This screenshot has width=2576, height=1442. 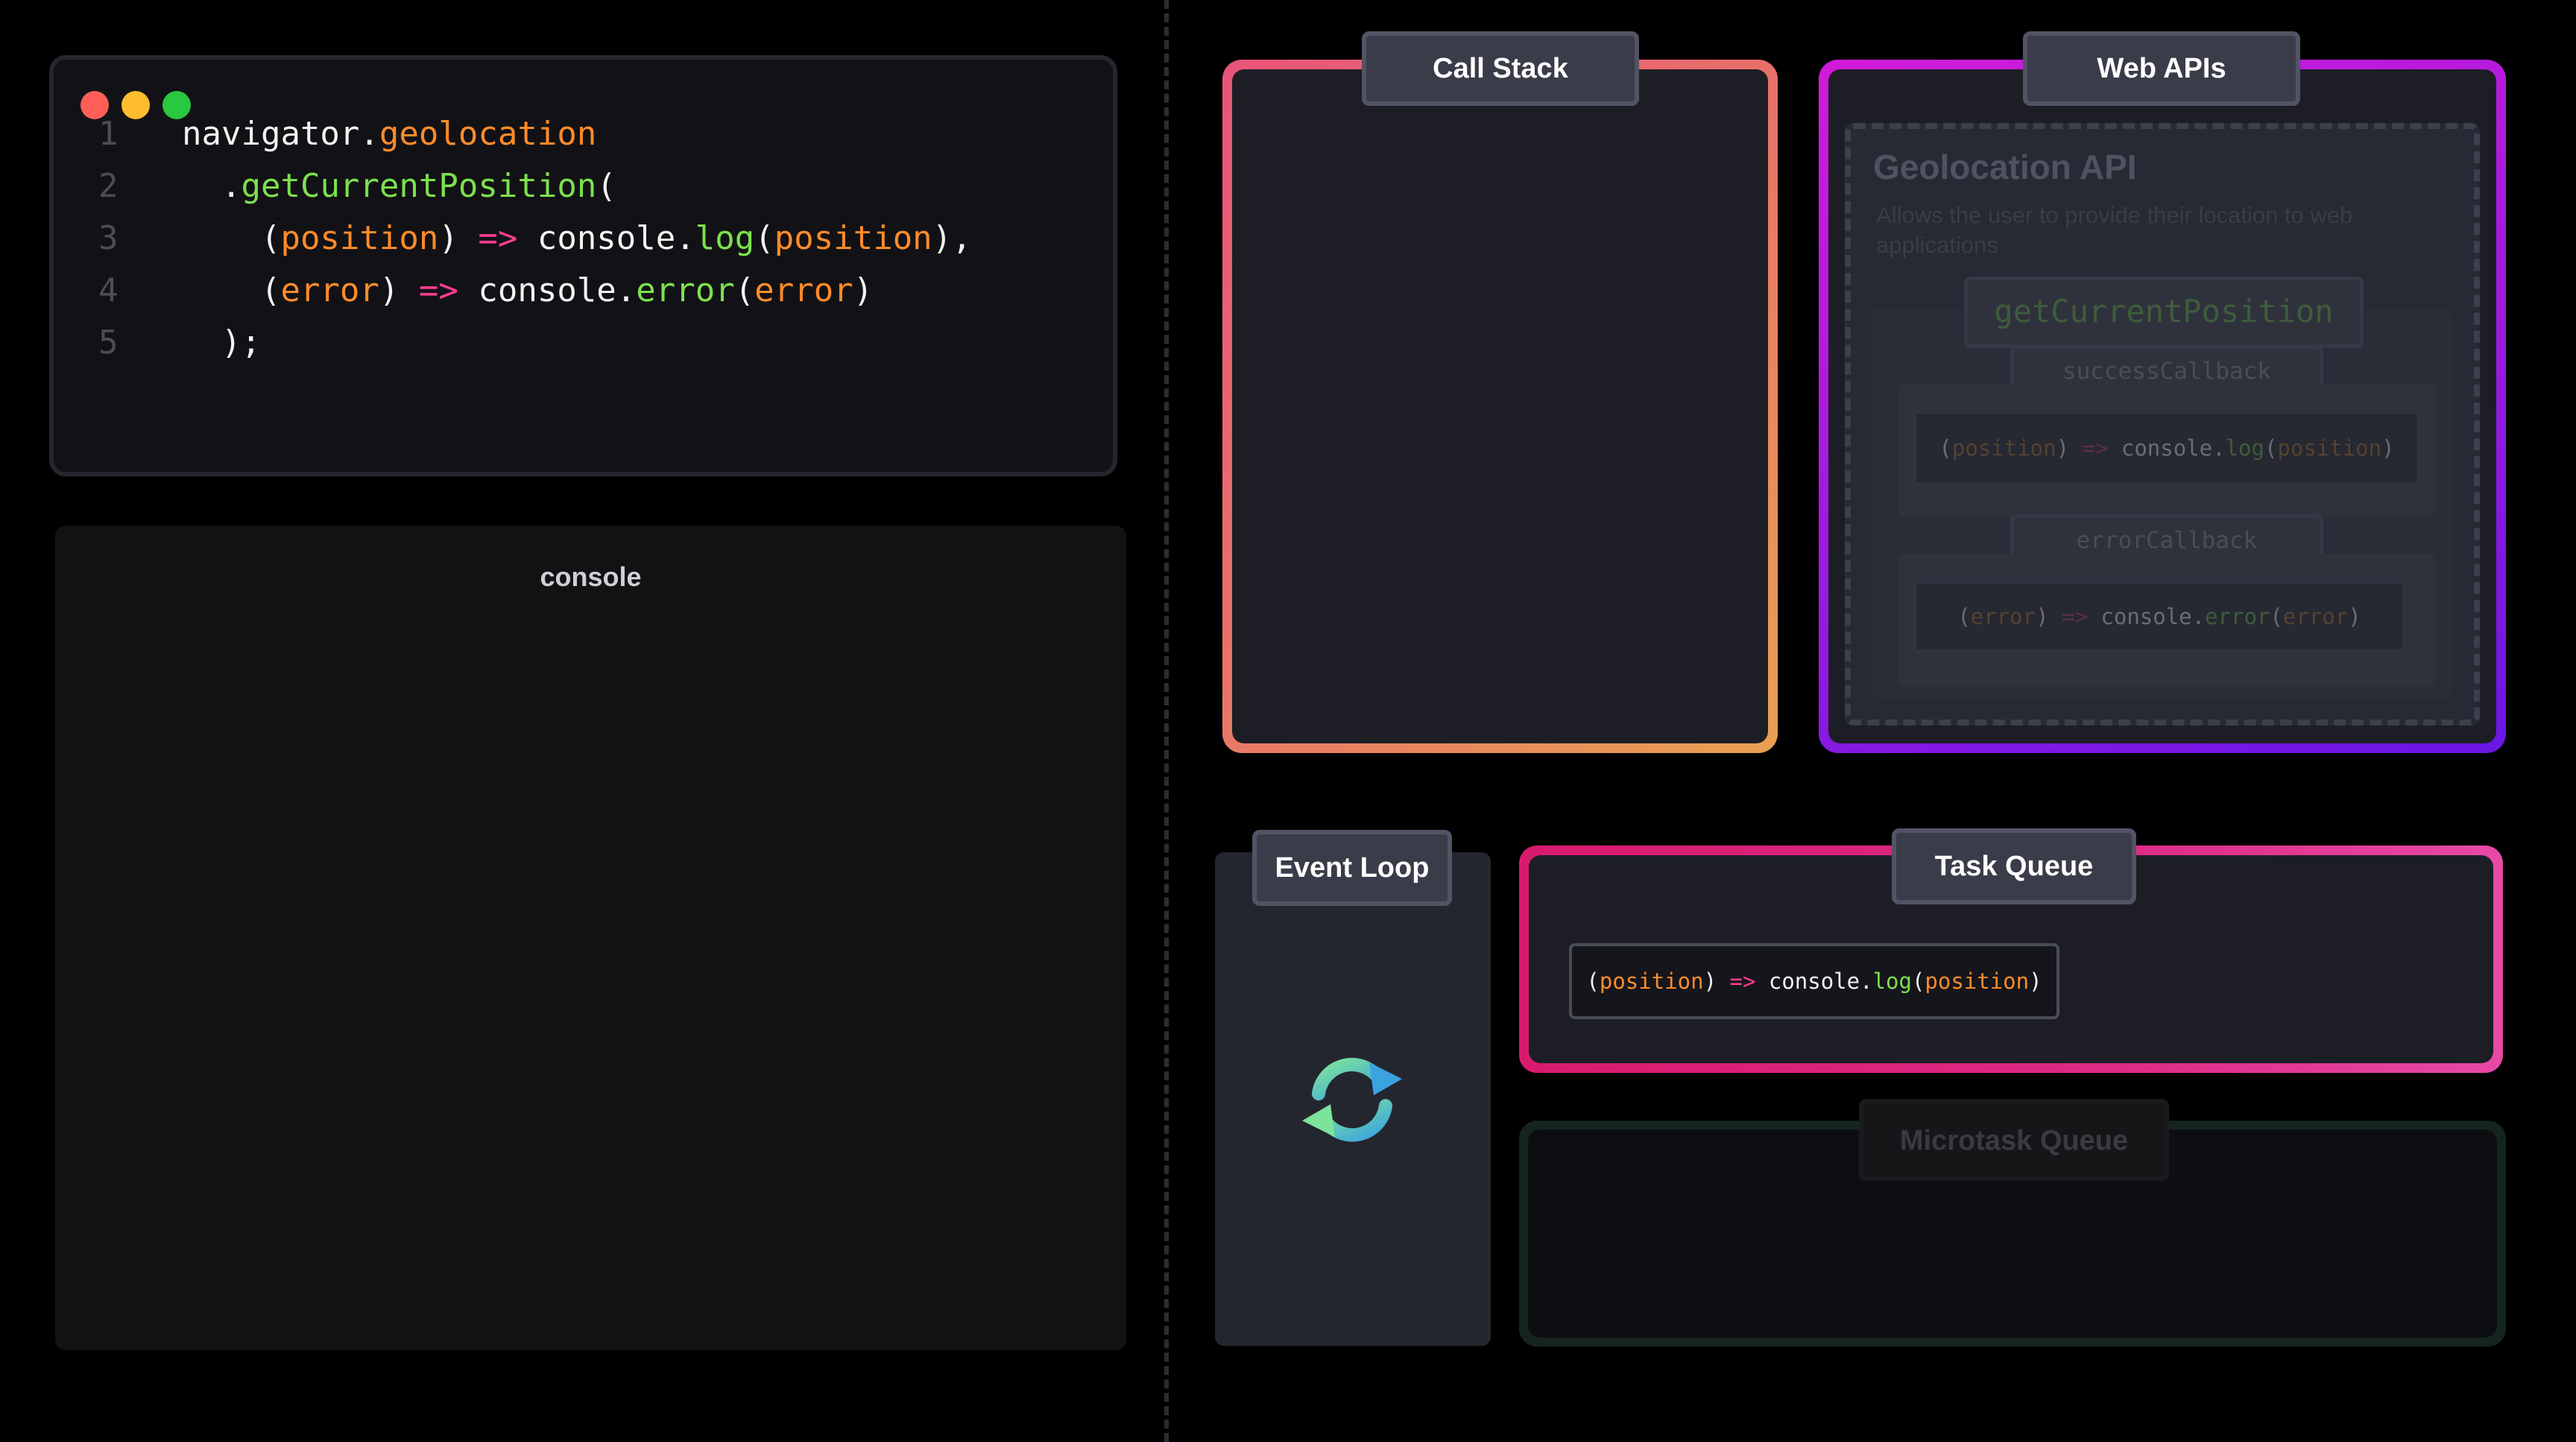 I want to click on code-text: (error) => console.error(error), so click(x=527, y=291).